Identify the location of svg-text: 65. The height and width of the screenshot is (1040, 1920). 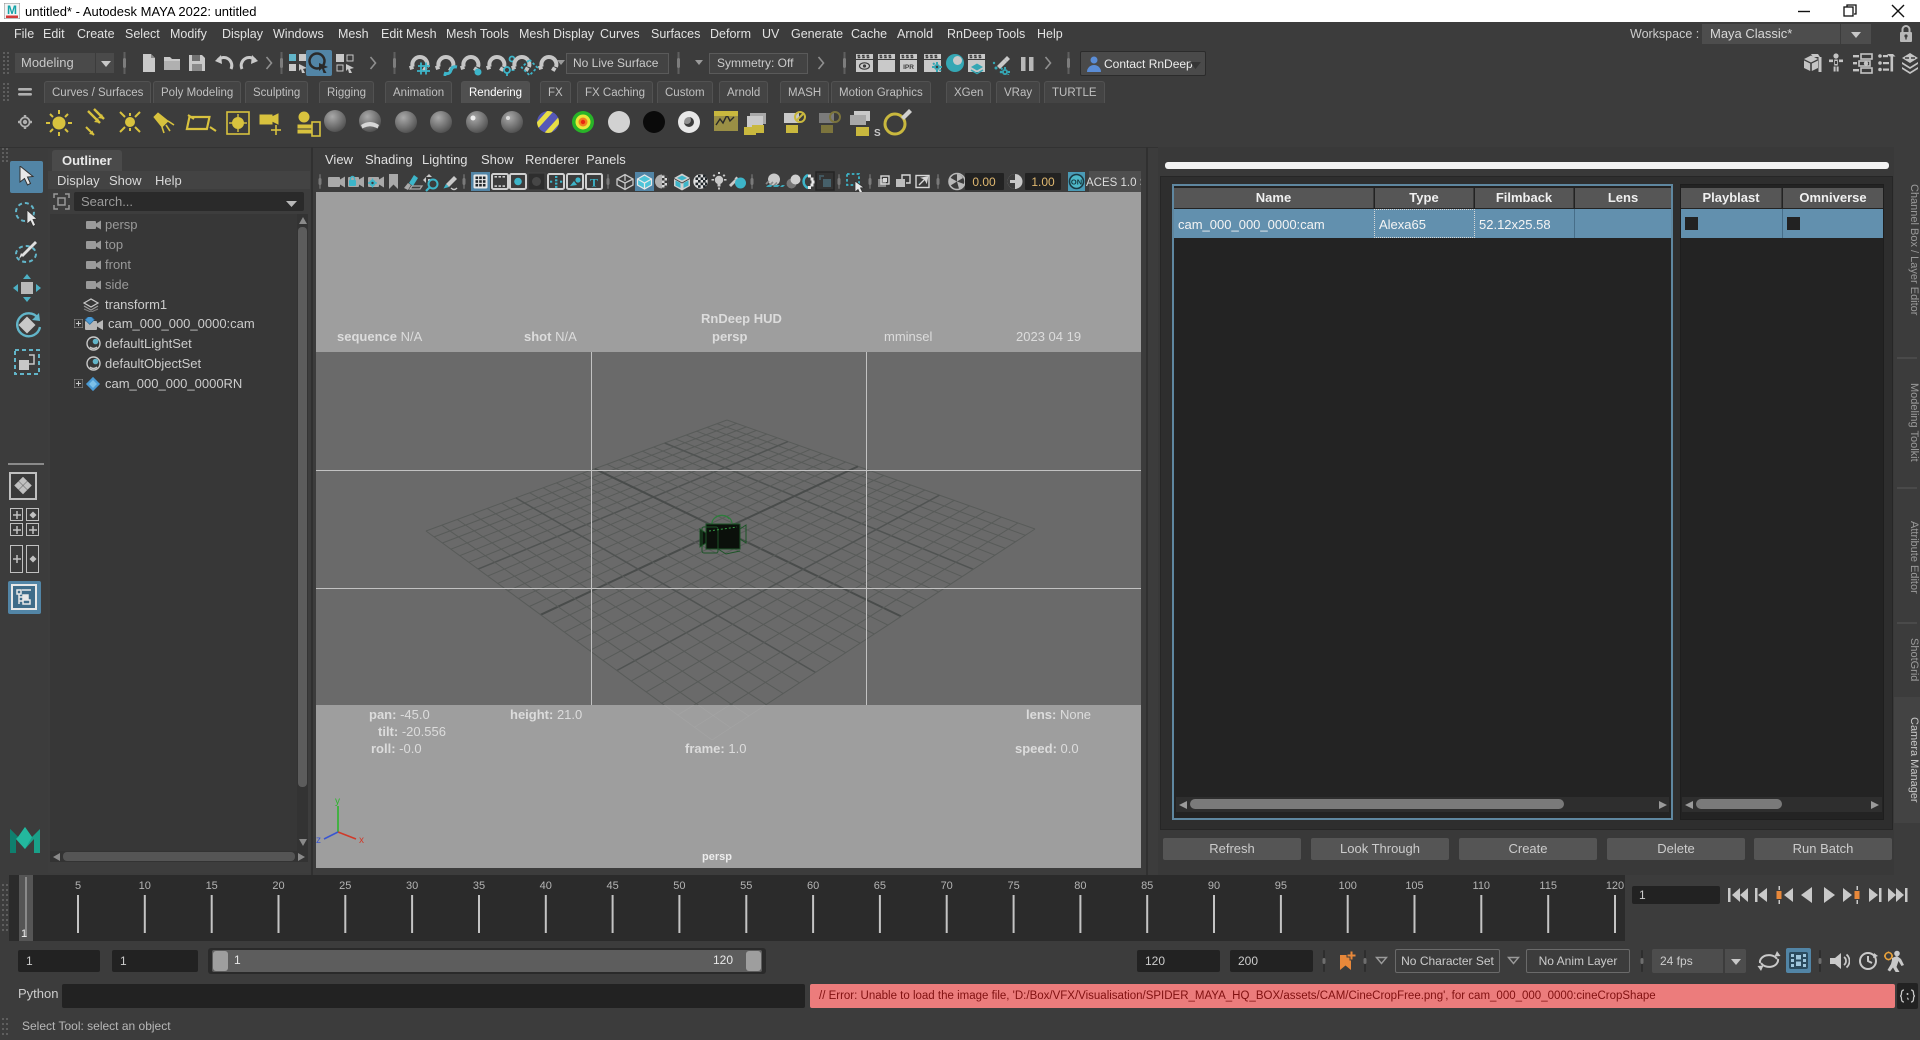
(880, 886).